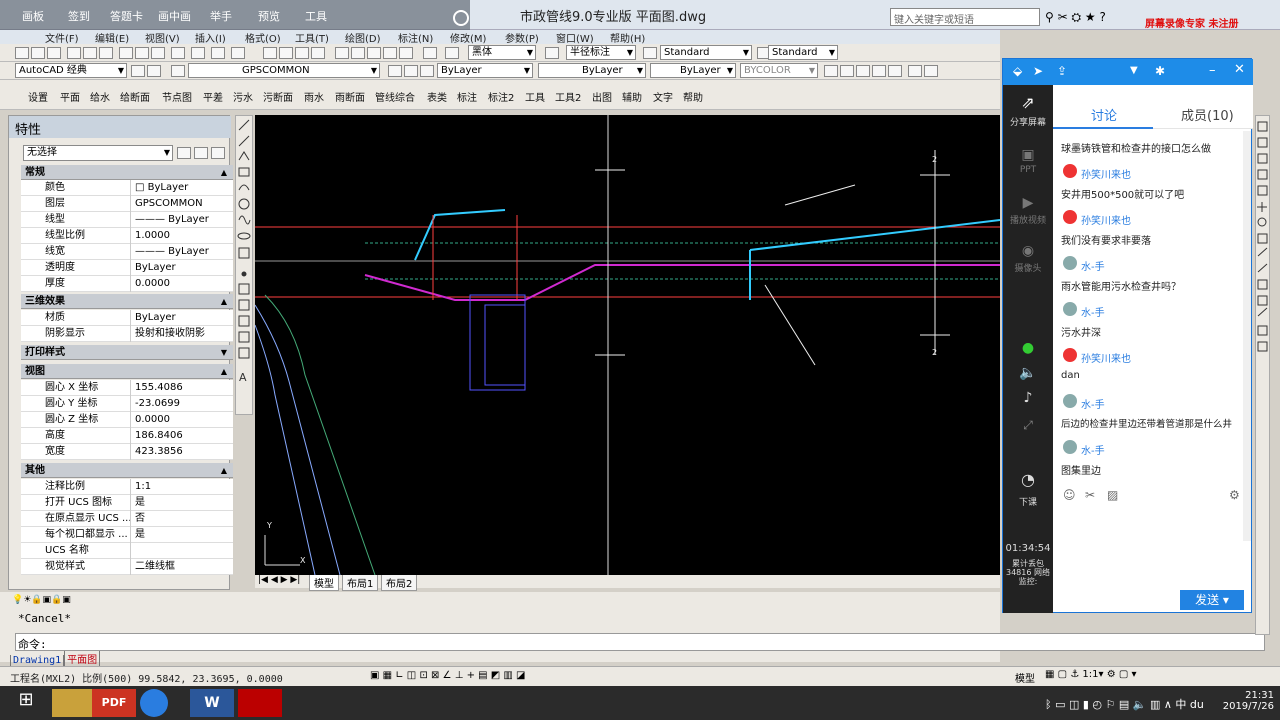 The image size is (1280, 720). Describe the element at coordinates (693, 96) in the screenshot. I see `command-button: 帮助` at that location.